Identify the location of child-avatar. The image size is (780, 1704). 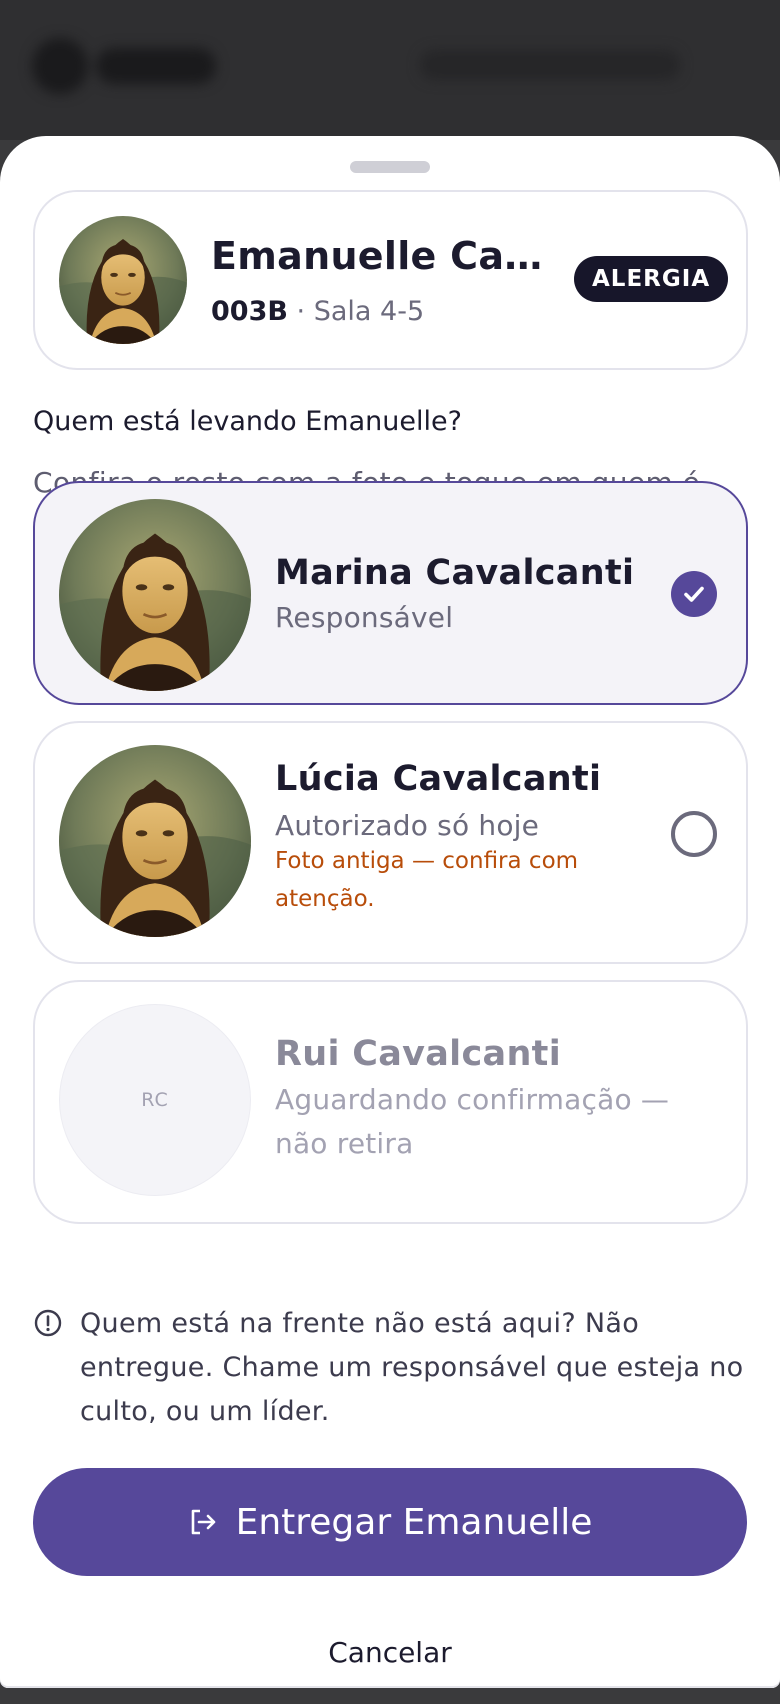
(123, 280).